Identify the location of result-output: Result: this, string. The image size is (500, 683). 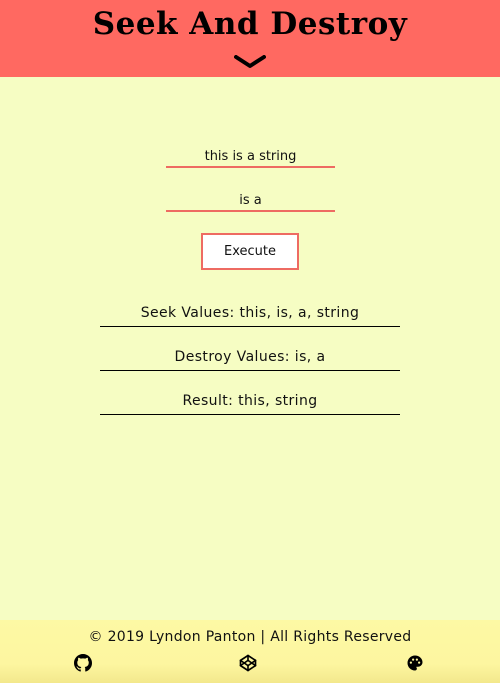
(250, 402).